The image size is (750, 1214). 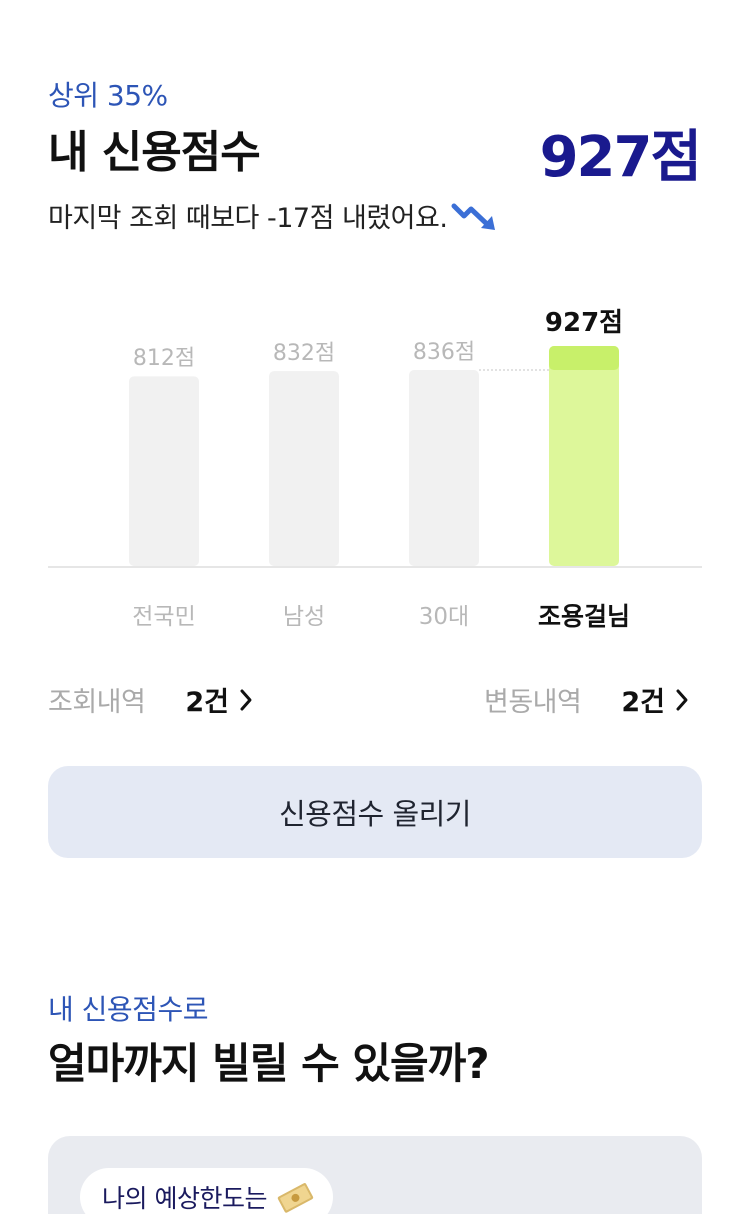 What do you see at coordinates (248, 218) in the screenshot?
I see `score-change-text: 마지막 조회 때보다 -17점 내렸어요.` at bounding box center [248, 218].